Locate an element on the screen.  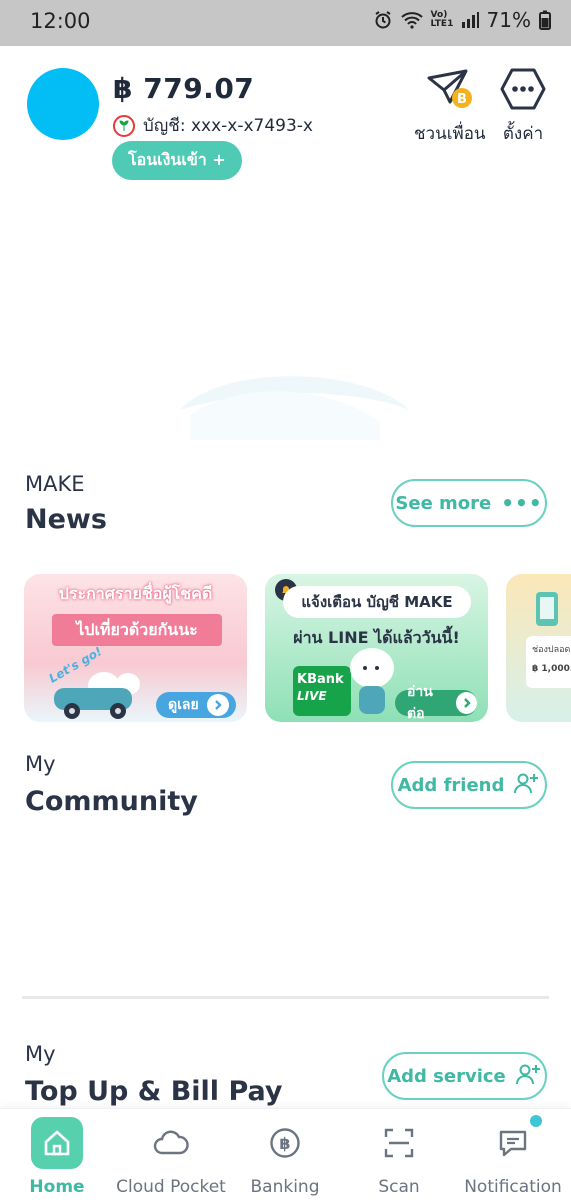
status-bar: 12:00 Vo) LTE1 71% is located at coordinates (285, 23).